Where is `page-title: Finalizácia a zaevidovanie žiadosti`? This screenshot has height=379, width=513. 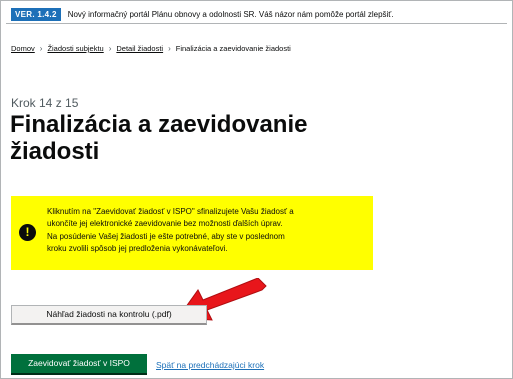
page-title: Finalizácia a zaevidovanie žiadosti is located at coordinates (200, 138).